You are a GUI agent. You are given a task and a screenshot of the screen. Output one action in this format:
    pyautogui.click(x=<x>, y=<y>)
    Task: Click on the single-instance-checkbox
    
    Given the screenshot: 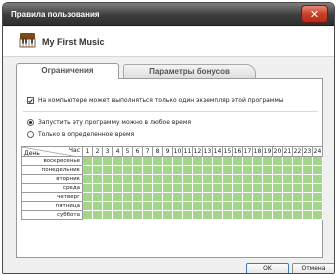 What is the action you would take?
    pyautogui.click(x=30, y=100)
    